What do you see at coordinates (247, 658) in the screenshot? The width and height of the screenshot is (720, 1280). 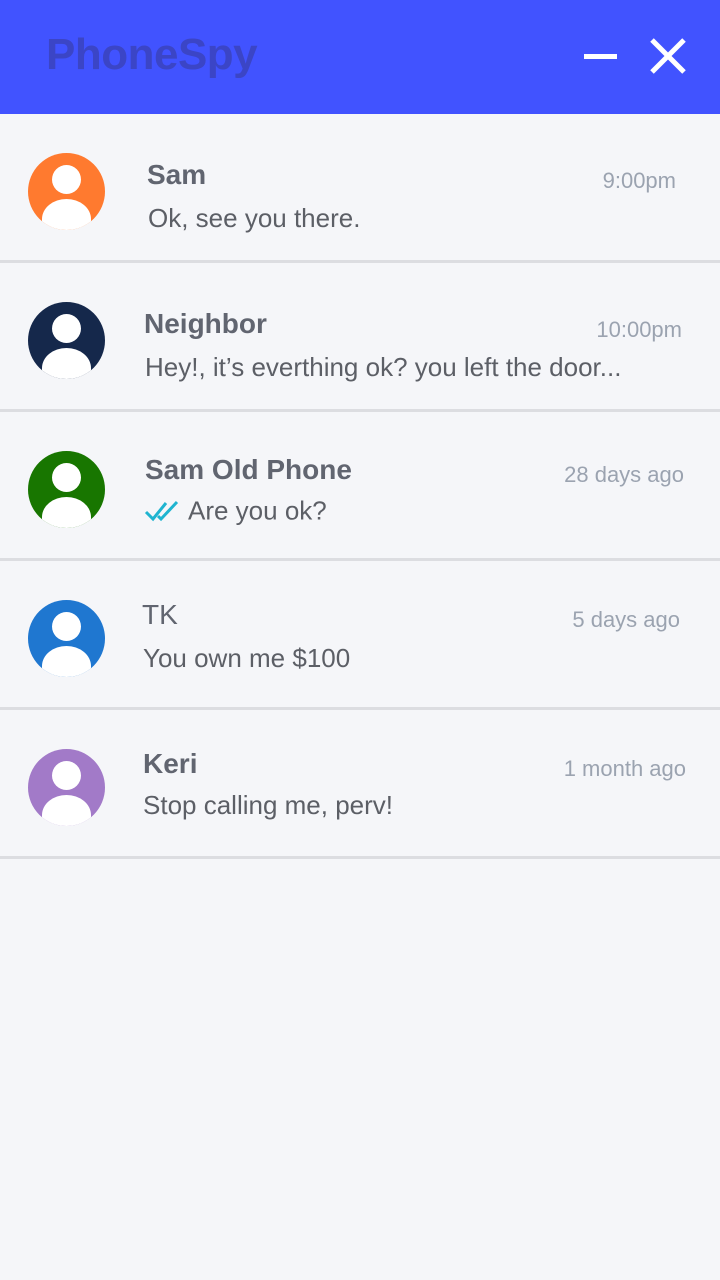 I see `message-preview: You own me $100` at bounding box center [247, 658].